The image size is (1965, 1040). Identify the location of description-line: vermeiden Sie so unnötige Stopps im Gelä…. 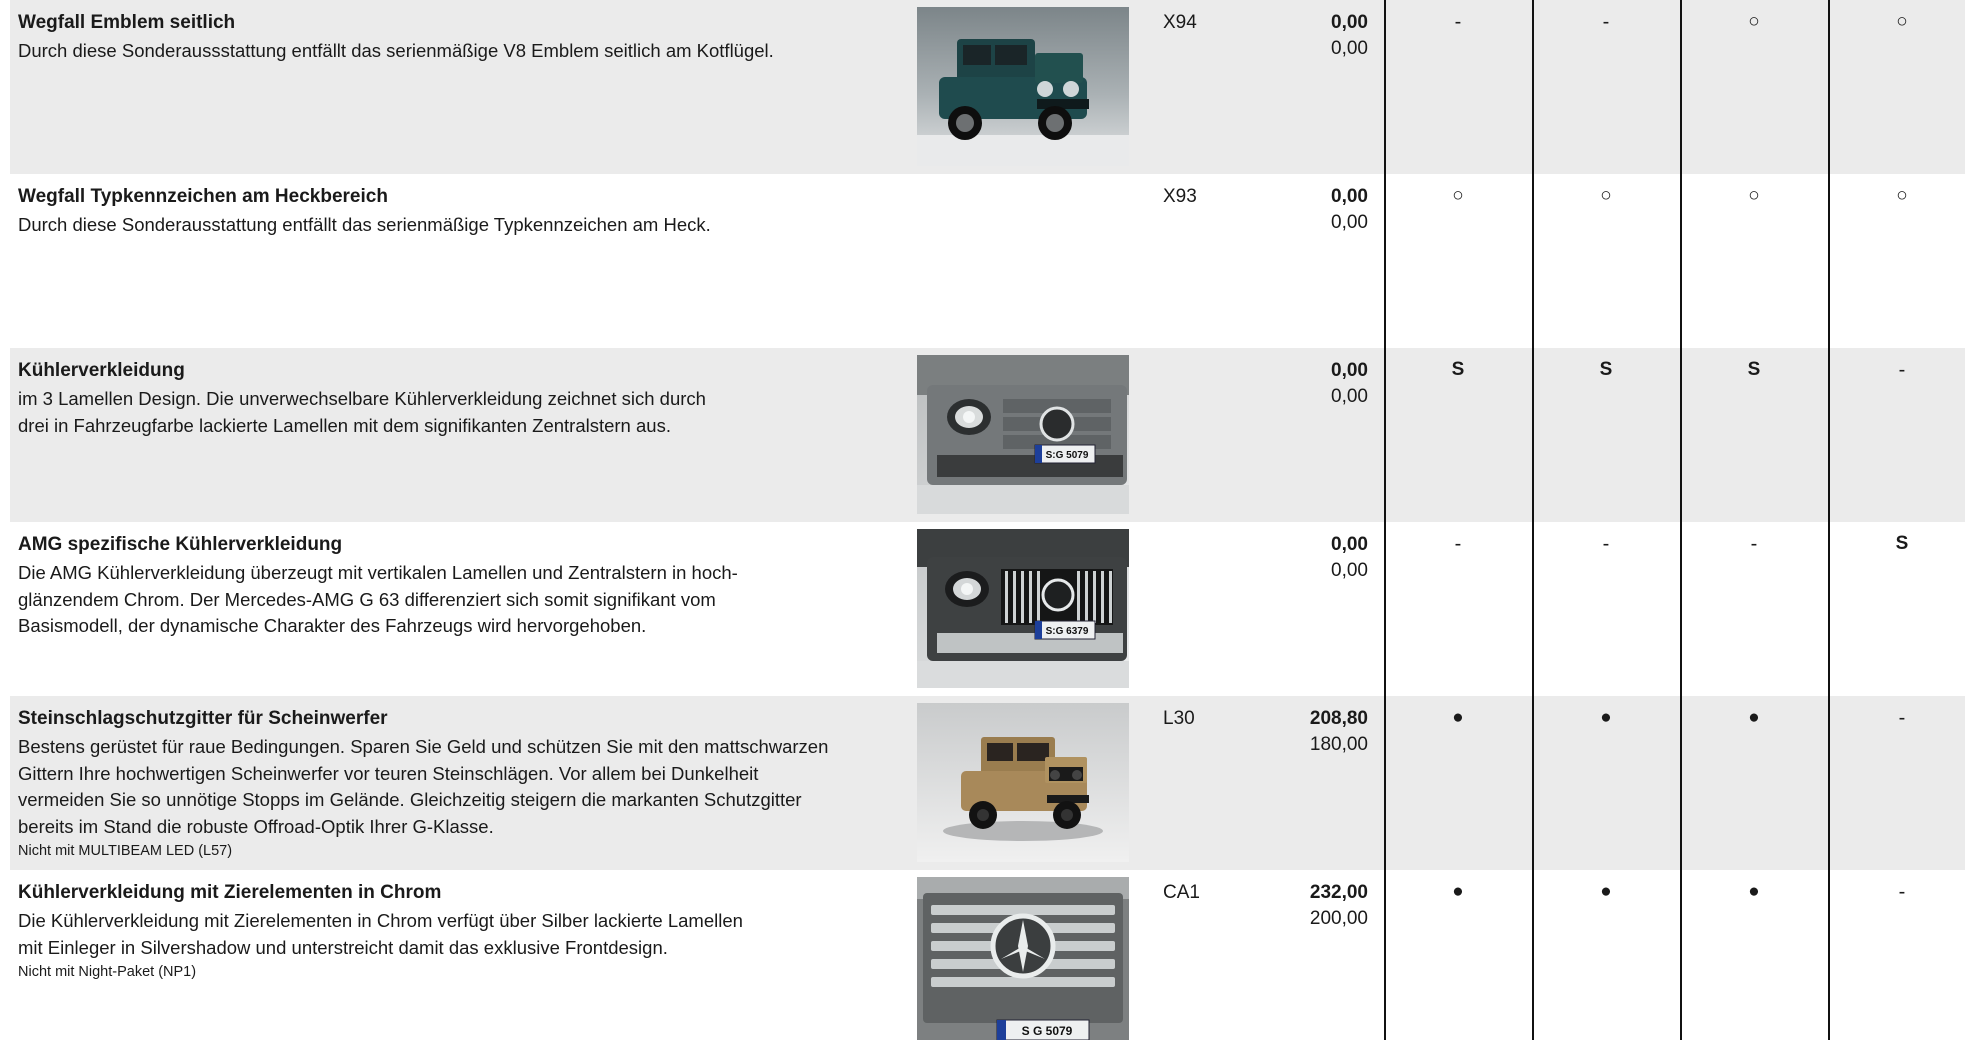
(410, 799).